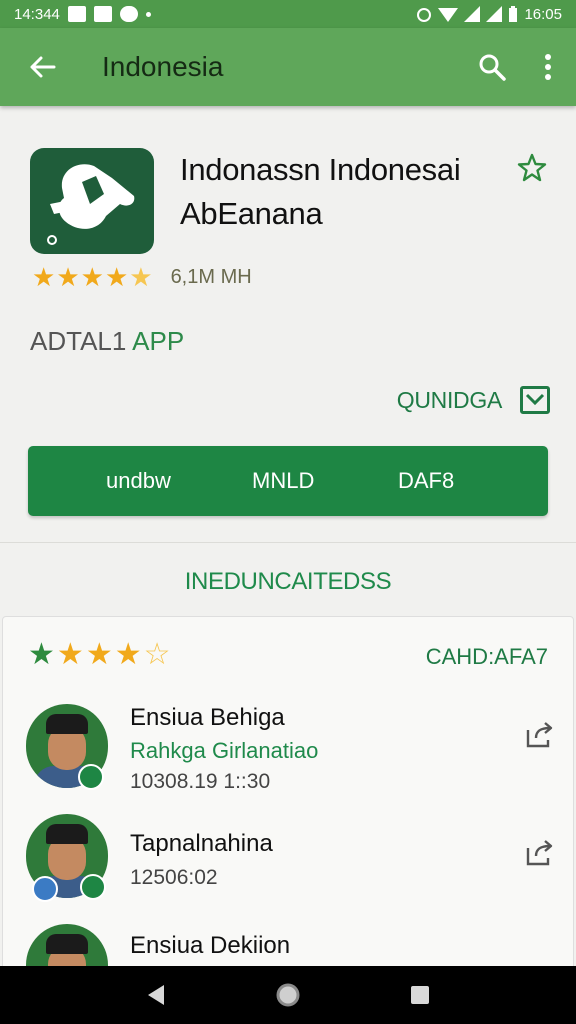  What do you see at coordinates (283, 481) in the screenshot?
I see `install-button: MNLD` at bounding box center [283, 481].